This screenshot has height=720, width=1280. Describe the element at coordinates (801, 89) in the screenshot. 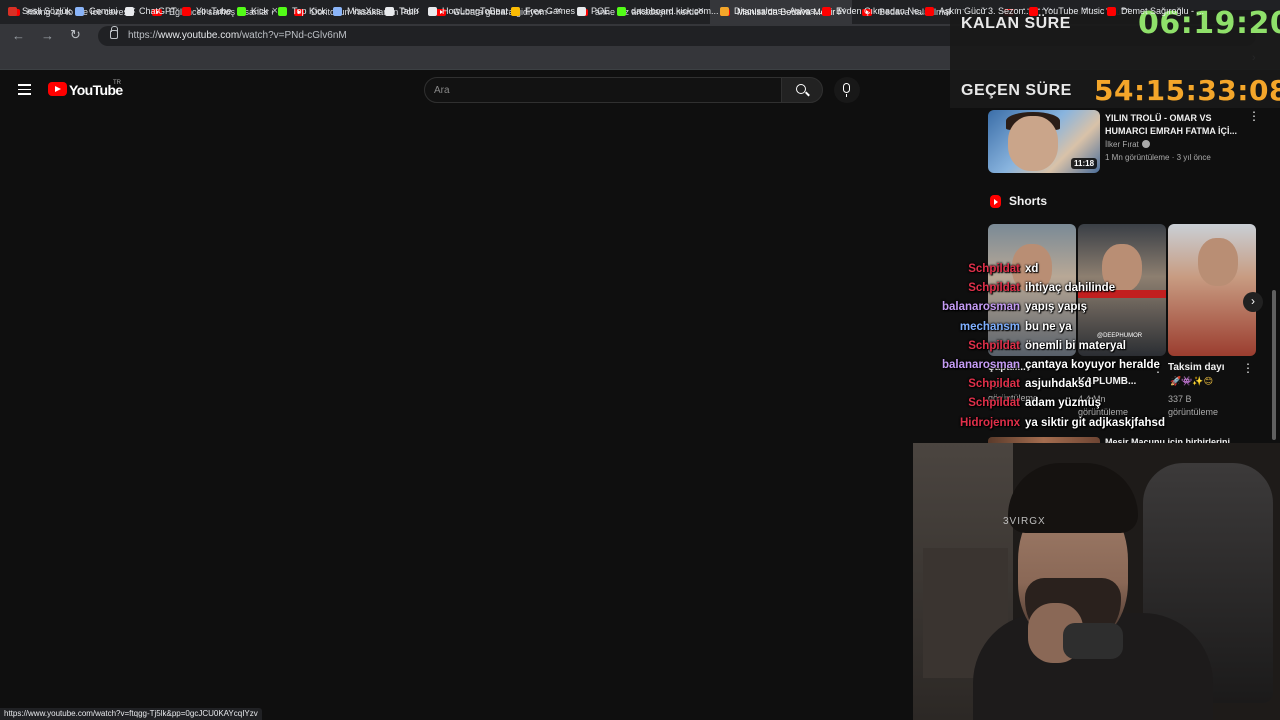

I see `search-icon` at that location.